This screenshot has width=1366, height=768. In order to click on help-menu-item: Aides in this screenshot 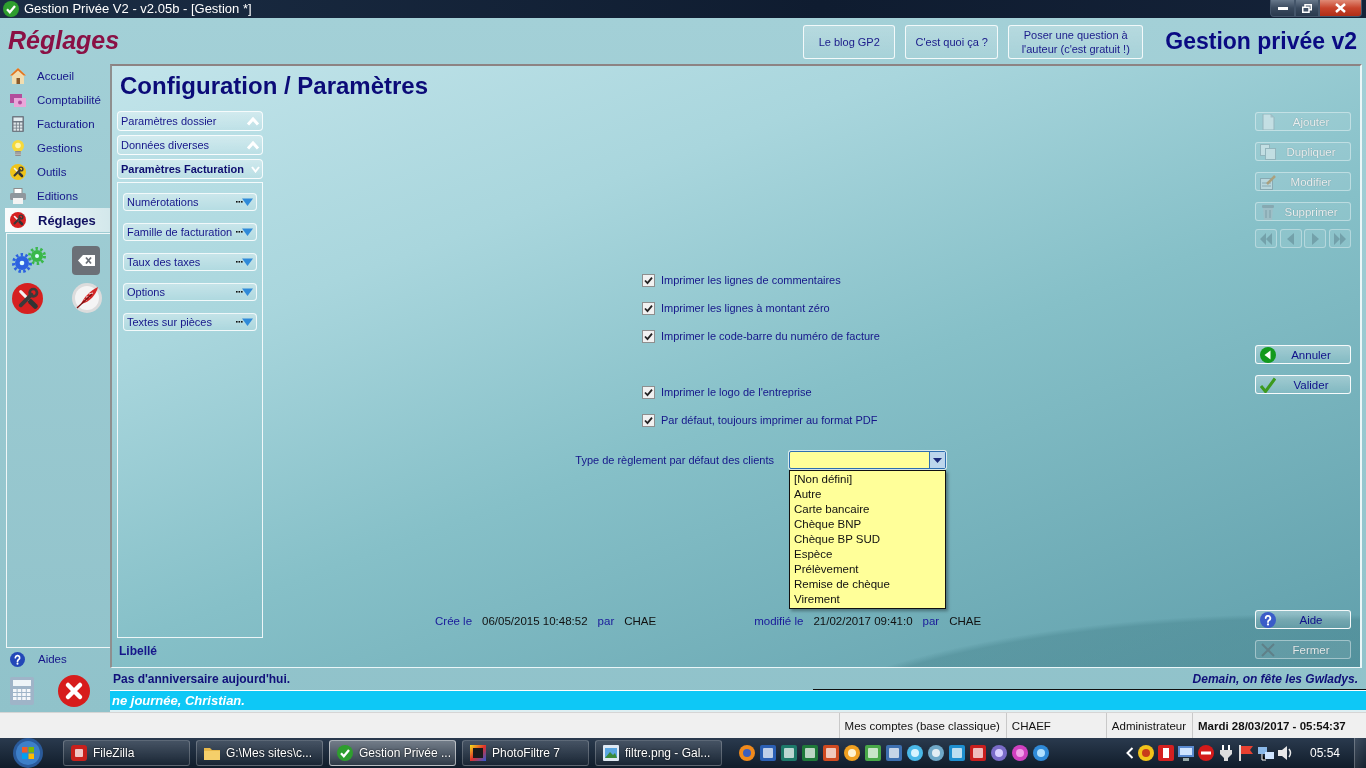, I will do `click(36, 659)`.